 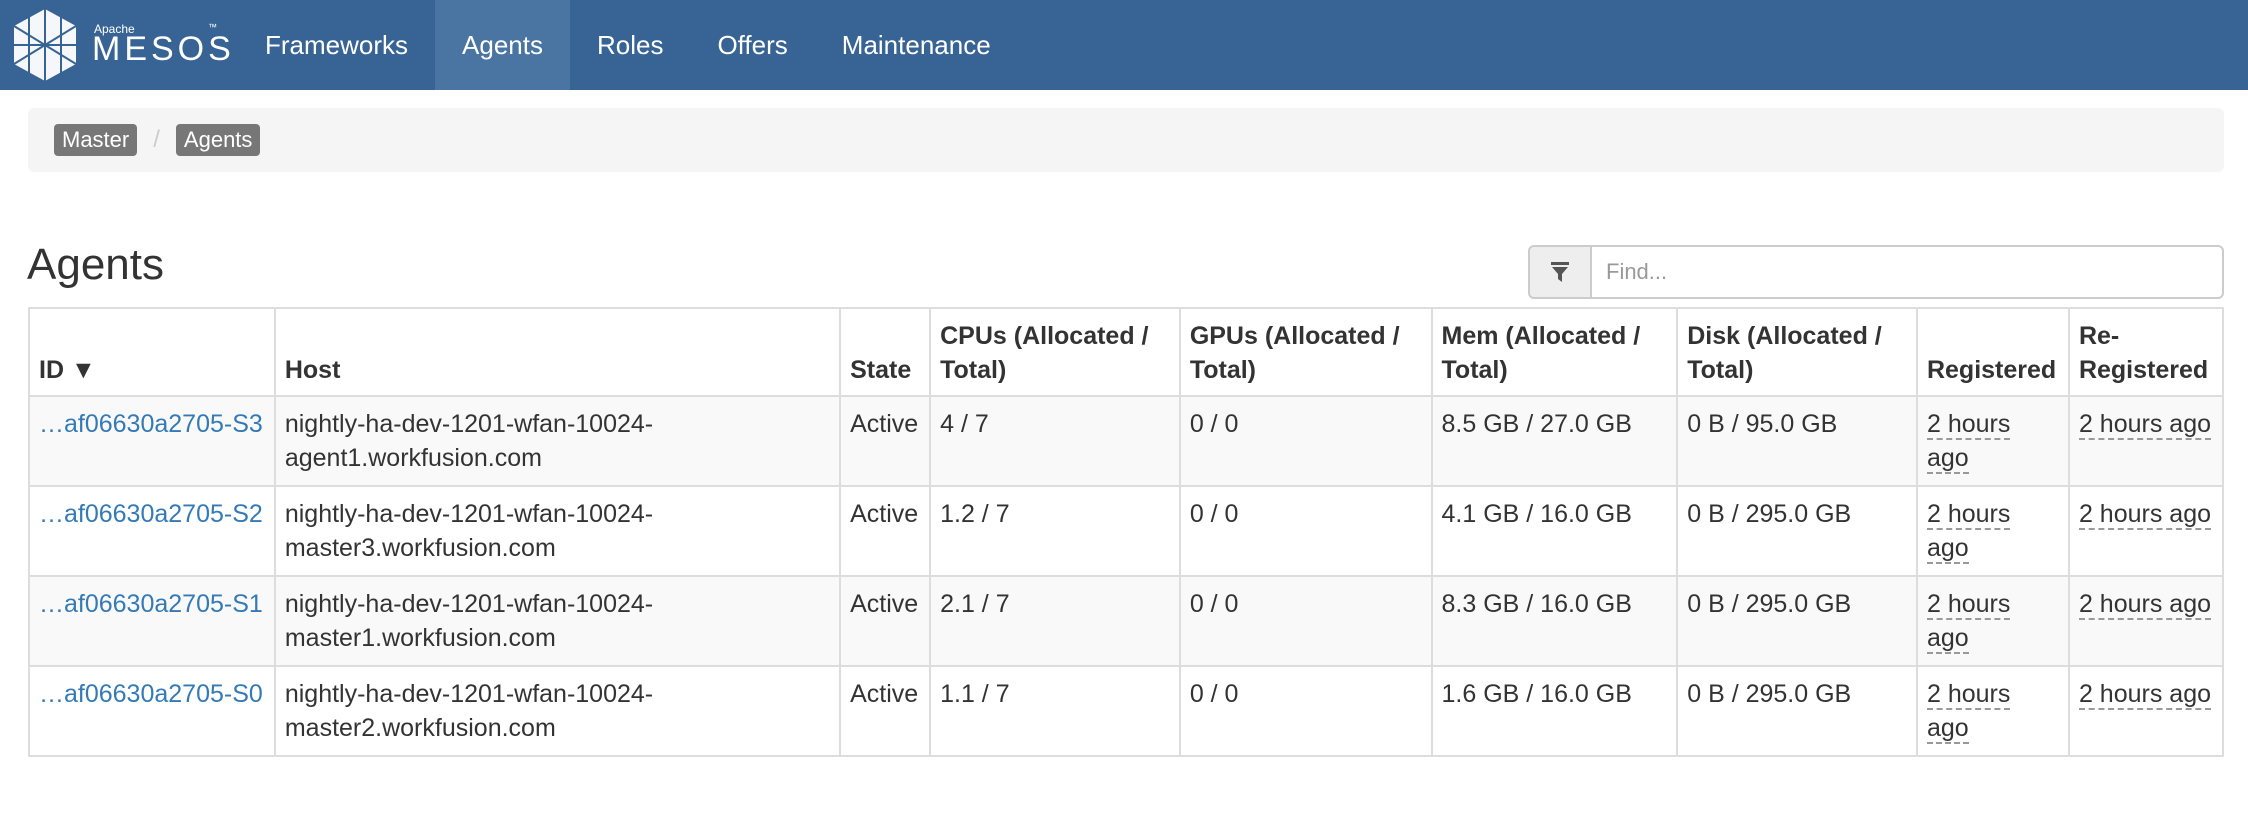 What do you see at coordinates (1055, 352) in the screenshot?
I see `header-cpus: CPUs (Allocated / Total)` at bounding box center [1055, 352].